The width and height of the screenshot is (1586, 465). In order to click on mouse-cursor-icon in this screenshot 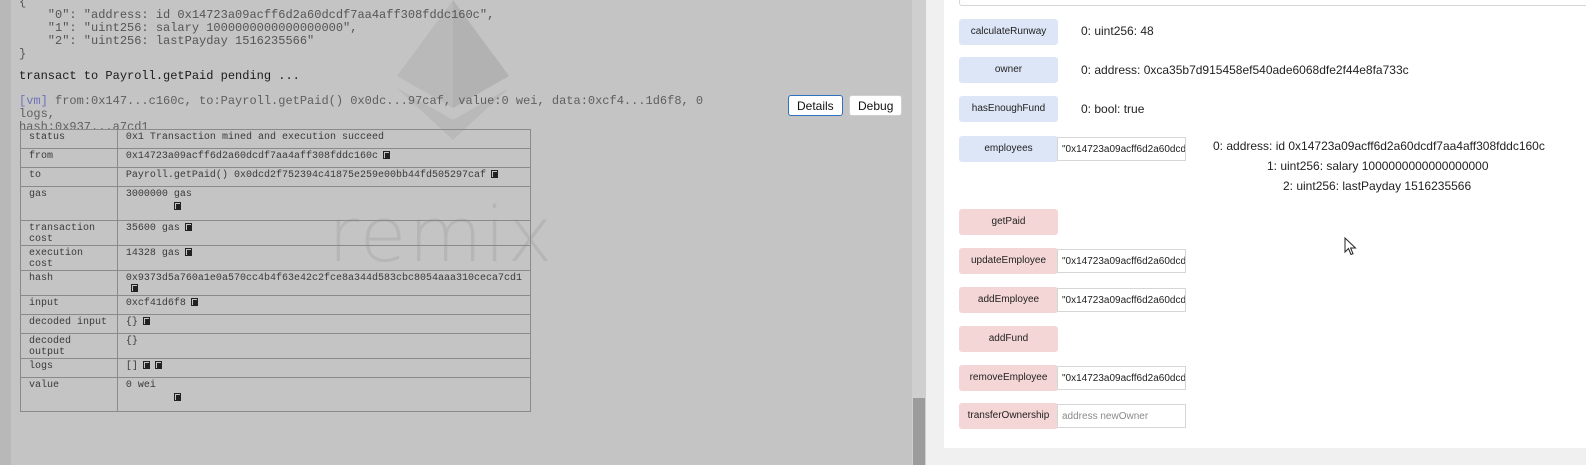, I will do `click(1350, 246)`.